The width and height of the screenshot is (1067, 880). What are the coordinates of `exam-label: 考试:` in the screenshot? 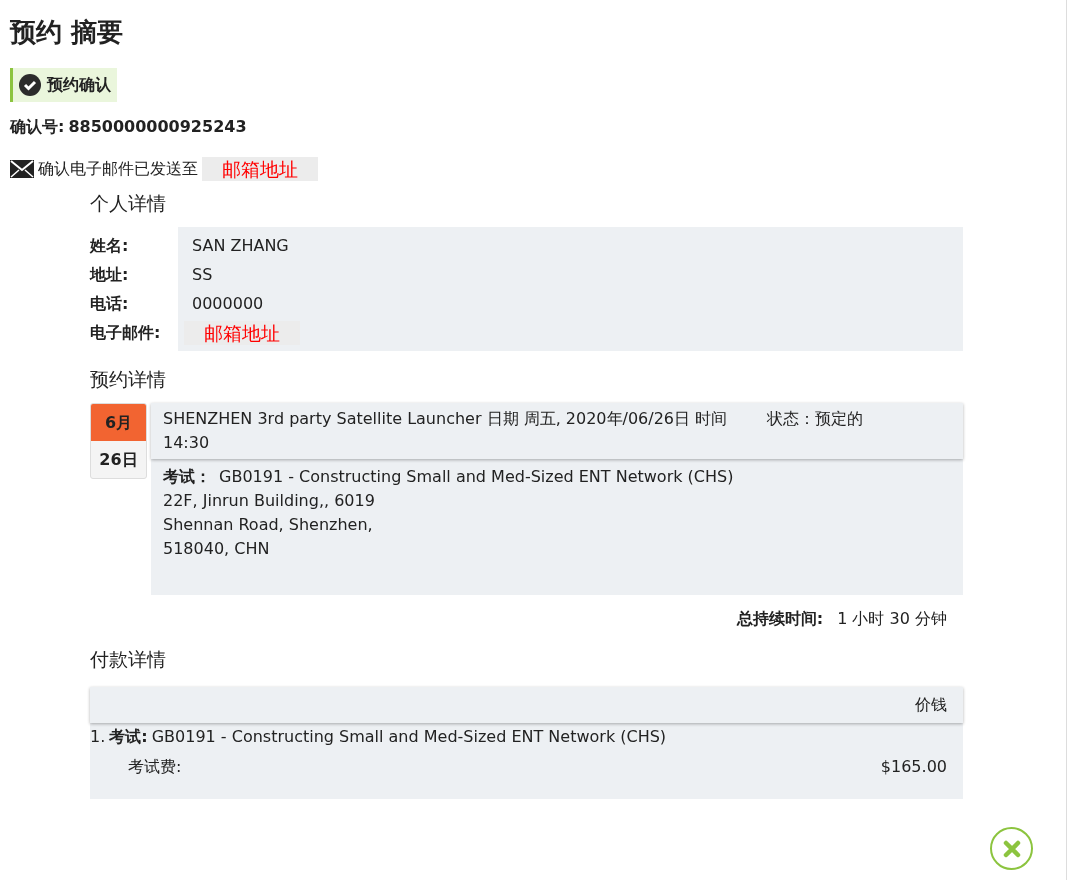 It's located at (128, 737).